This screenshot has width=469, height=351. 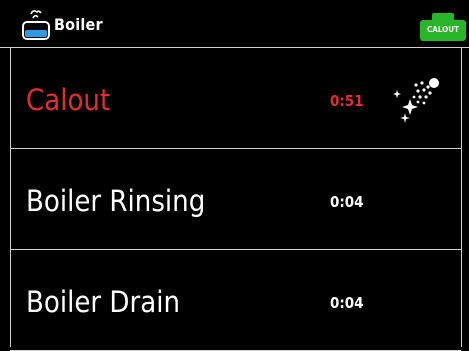 I want to click on list-item-label: Boiler Drain, so click(x=103, y=302).